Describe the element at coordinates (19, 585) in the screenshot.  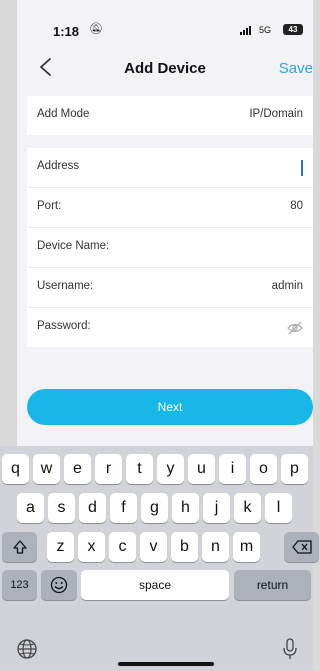
I see `numbers-key: 123` at that location.